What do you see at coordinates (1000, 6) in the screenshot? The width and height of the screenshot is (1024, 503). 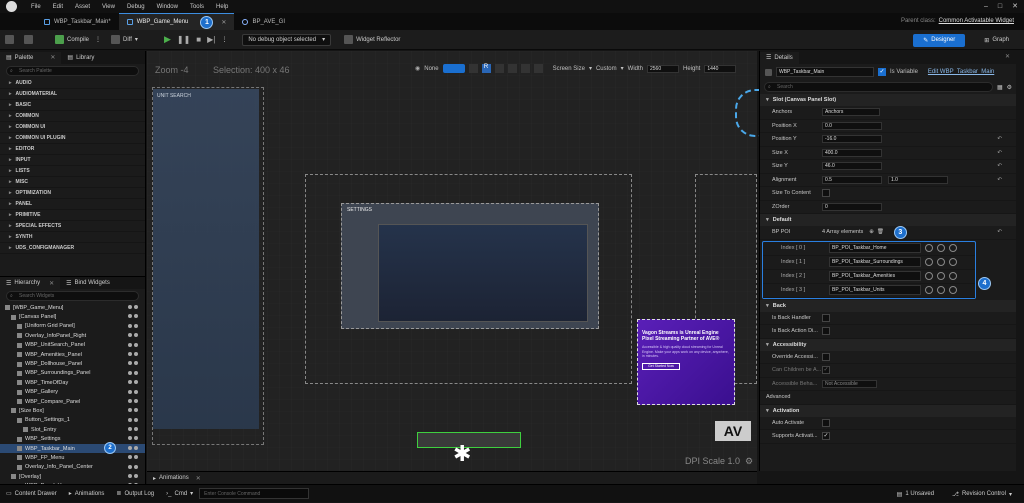 I see `maximize-icon: □` at bounding box center [1000, 6].